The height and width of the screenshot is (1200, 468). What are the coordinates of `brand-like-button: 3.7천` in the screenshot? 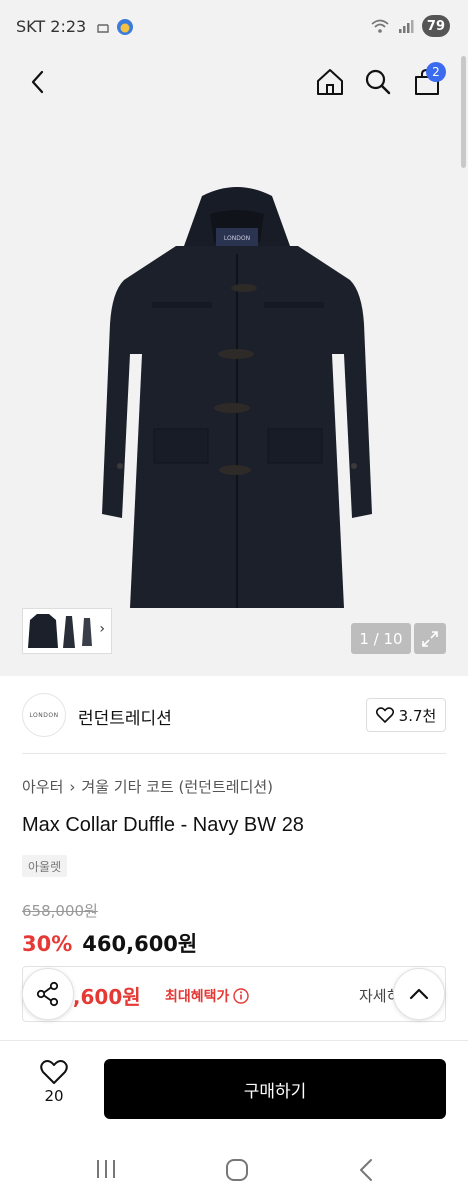 It's located at (406, 715).